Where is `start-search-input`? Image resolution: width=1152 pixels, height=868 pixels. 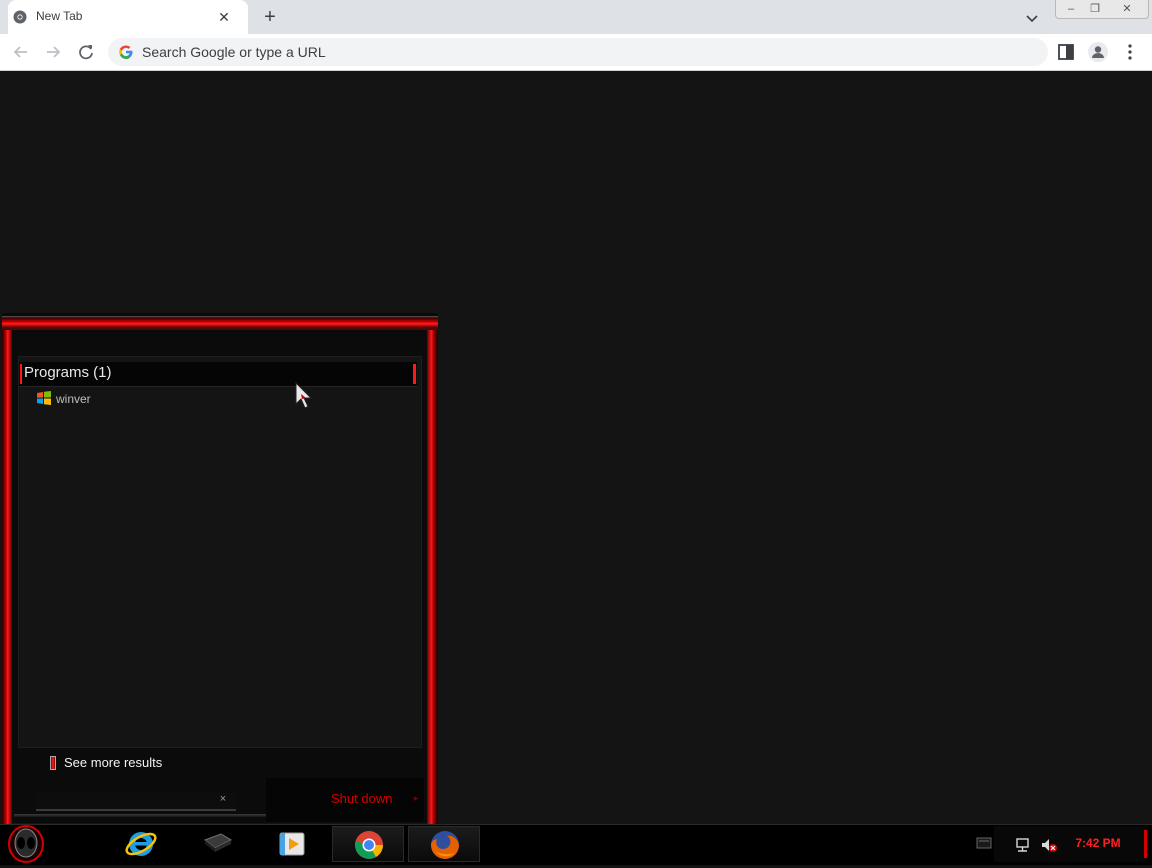
start-search-input is located at coordinates (136, 802).